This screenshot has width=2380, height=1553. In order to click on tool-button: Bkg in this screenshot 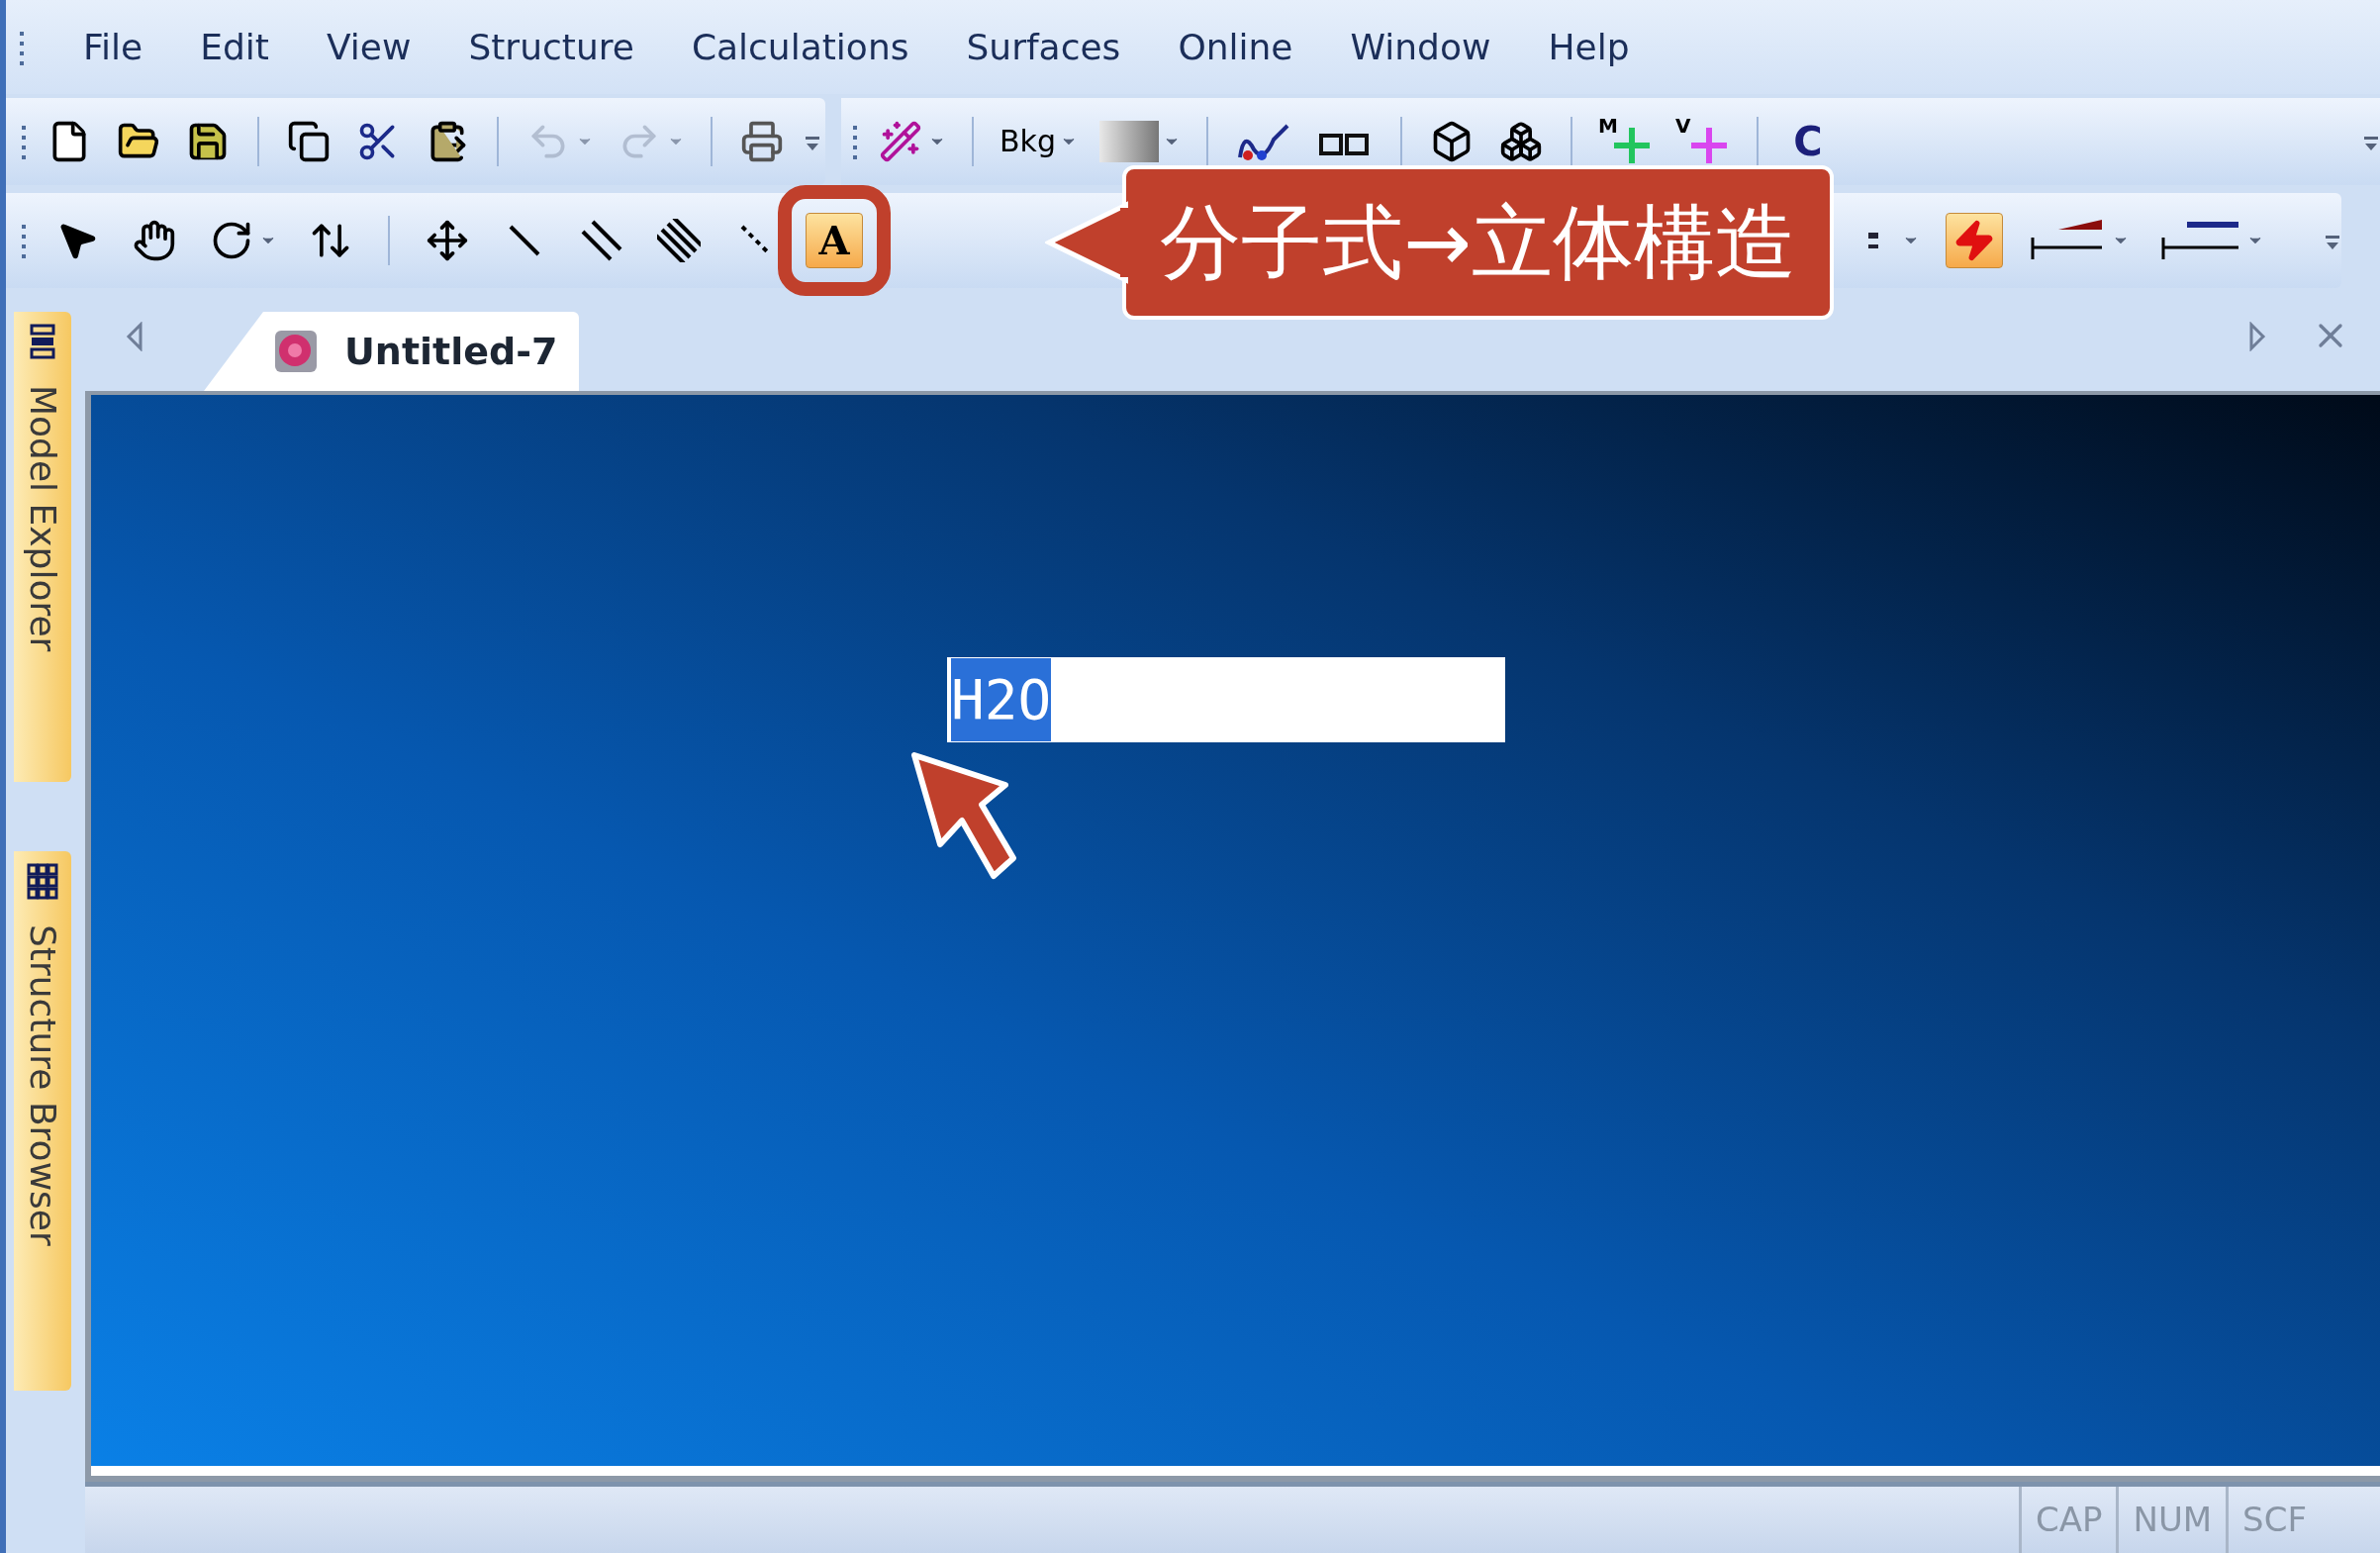, I will do `click(1039, 141)`.